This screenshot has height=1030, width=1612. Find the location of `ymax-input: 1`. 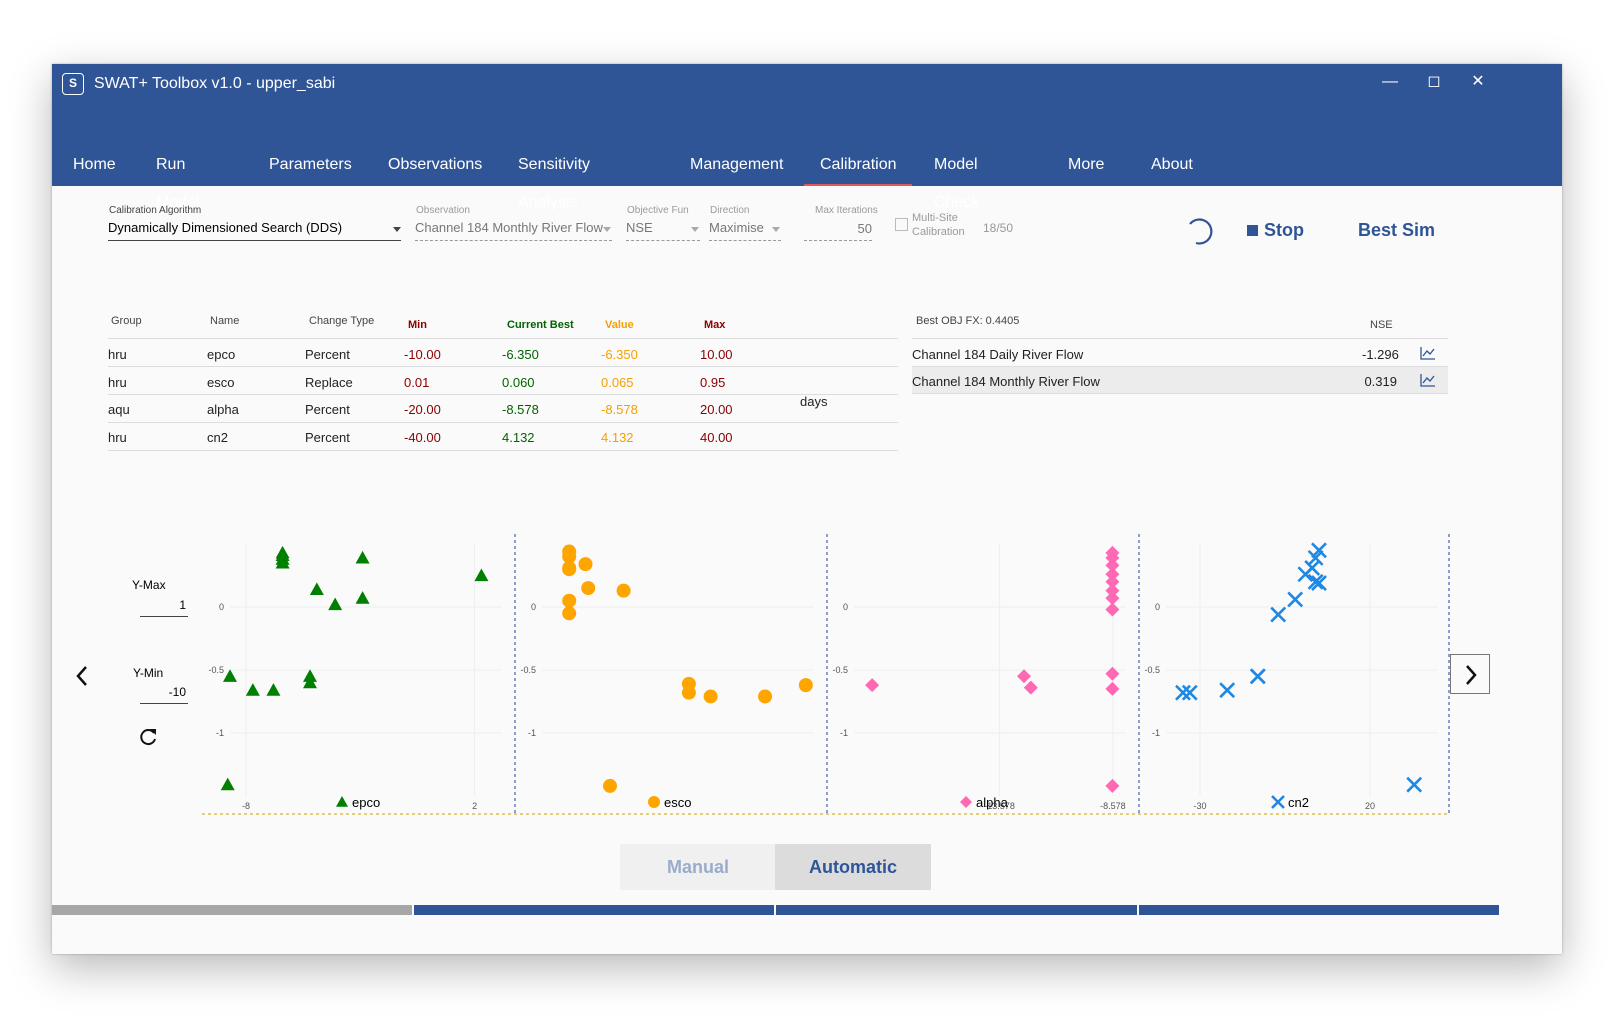

ymax-input: 1 is located at coordinates (163, 605).